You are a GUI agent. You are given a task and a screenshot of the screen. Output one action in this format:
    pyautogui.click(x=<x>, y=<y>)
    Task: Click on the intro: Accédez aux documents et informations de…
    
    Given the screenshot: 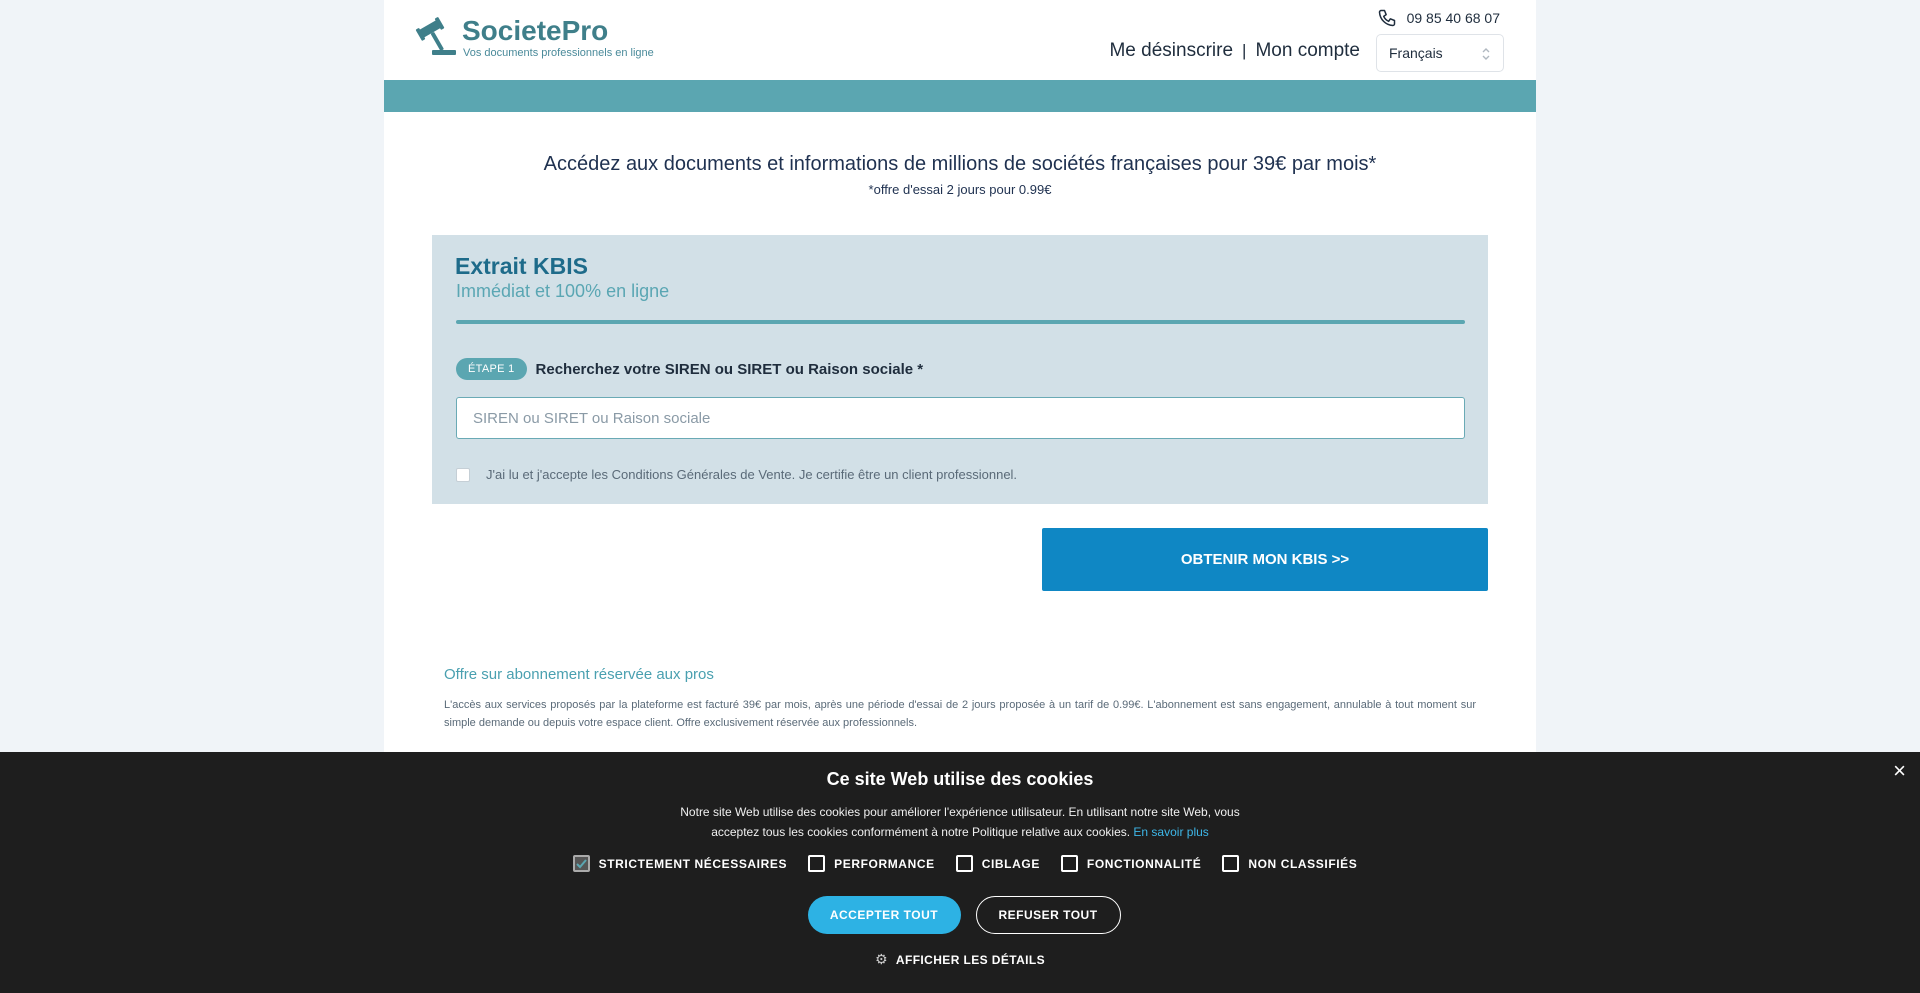 What is the action you would take?
    pyautogui.click(x=960, y=175)
    